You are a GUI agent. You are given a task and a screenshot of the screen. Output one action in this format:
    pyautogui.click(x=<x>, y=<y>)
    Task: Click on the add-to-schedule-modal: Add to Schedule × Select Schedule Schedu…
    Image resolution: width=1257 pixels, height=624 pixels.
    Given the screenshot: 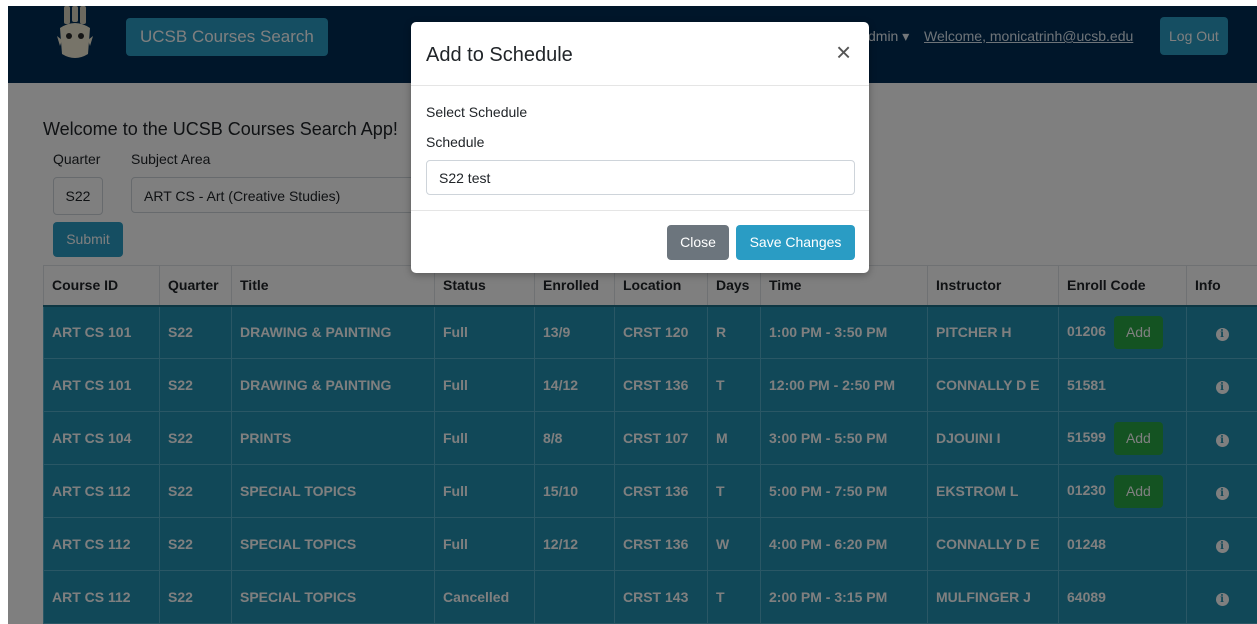 What is the action you would take?
    pyautogui.click(x=640, y=147)
    